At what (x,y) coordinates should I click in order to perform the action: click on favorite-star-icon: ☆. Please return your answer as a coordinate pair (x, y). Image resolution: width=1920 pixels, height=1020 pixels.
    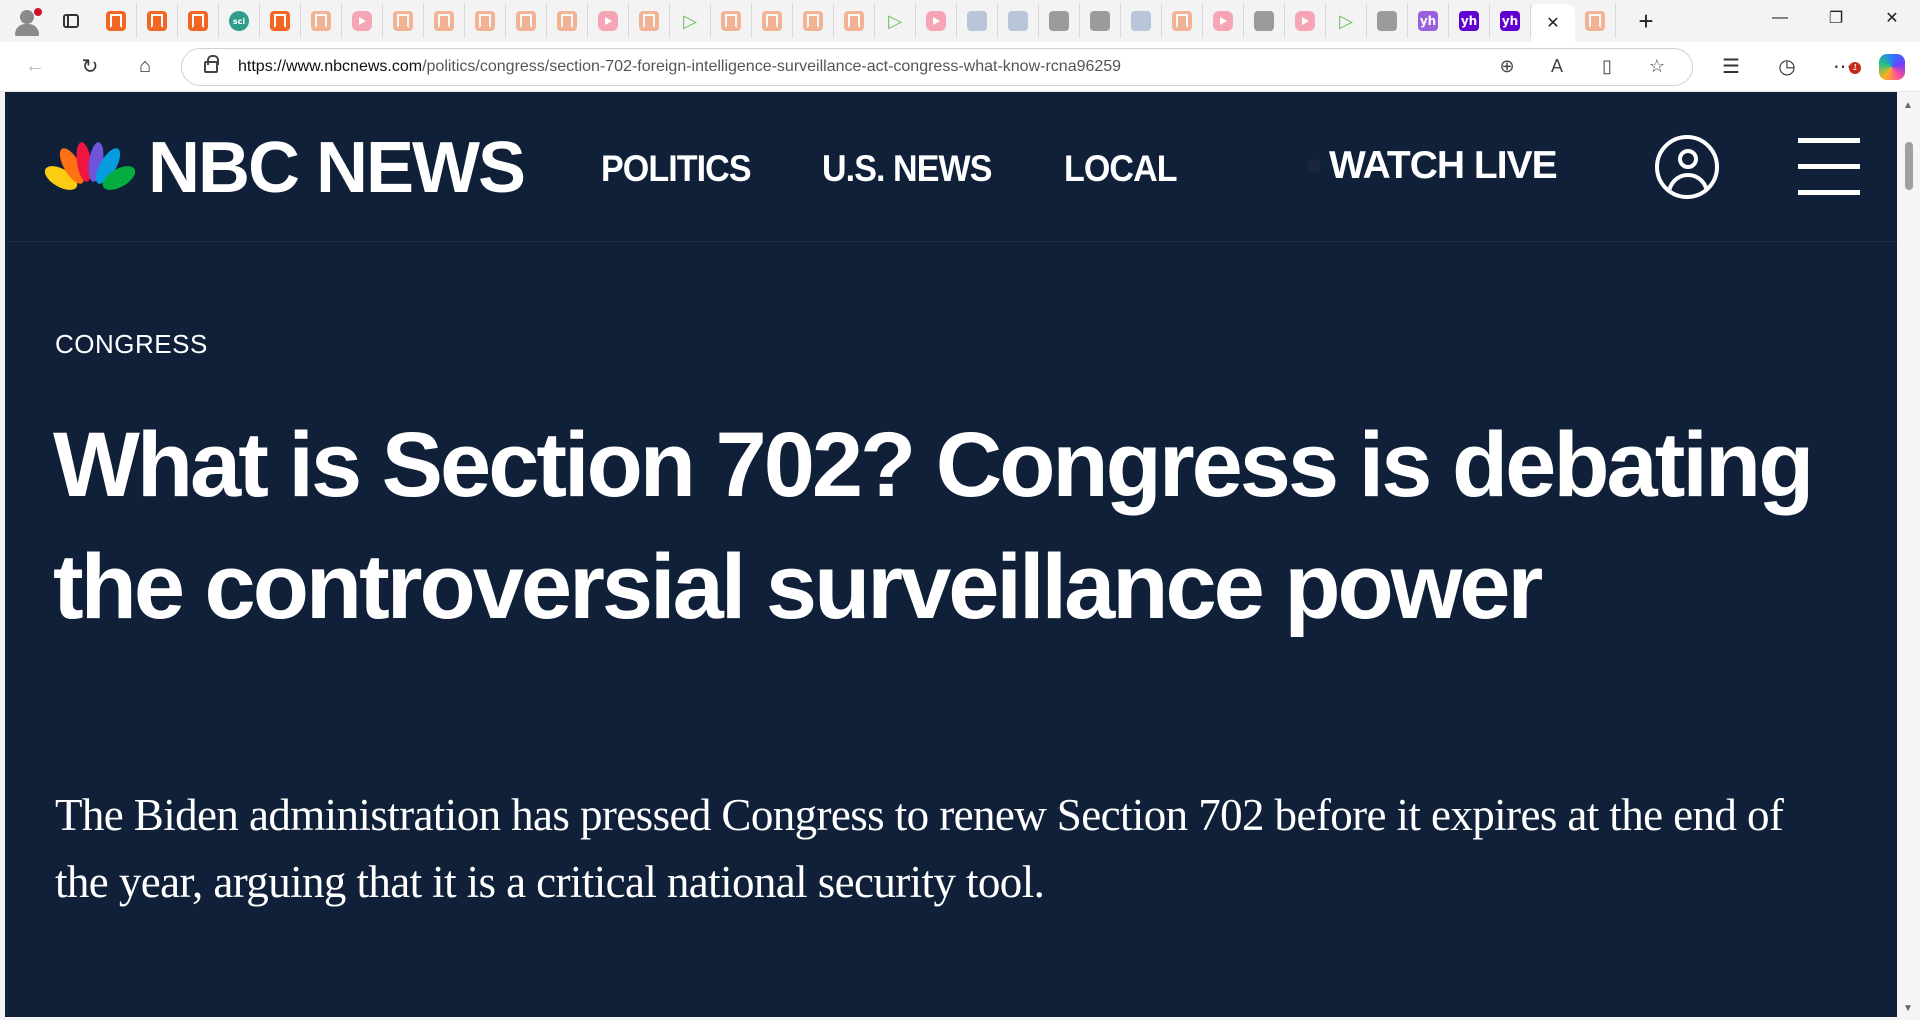
    Looking at the image, I should click on (1657, 66).